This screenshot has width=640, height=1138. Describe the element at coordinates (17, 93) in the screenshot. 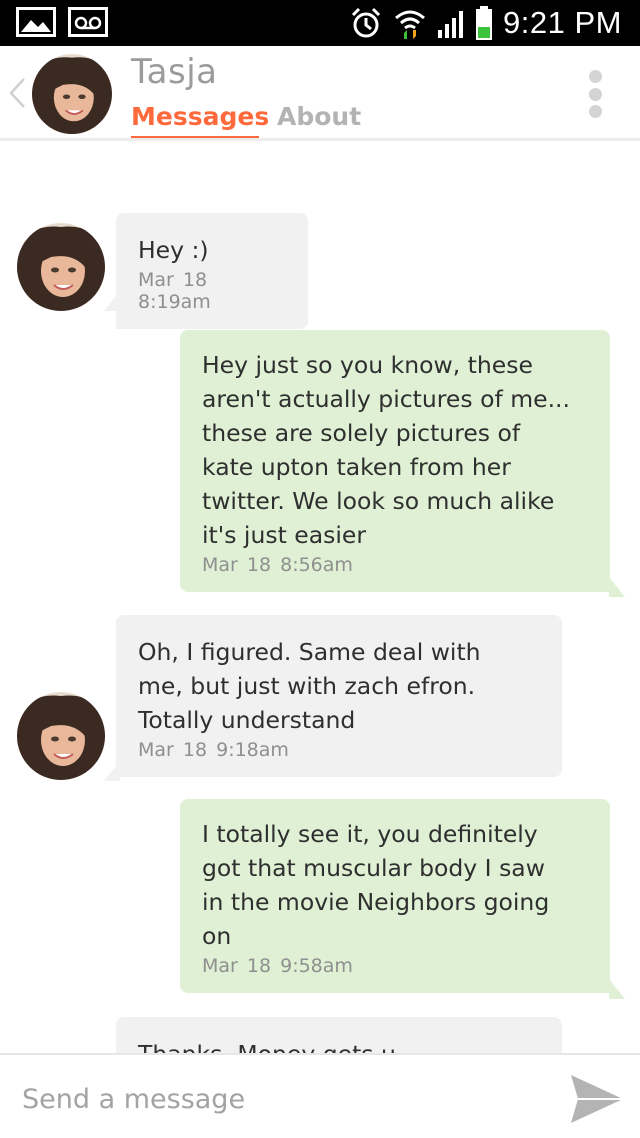

I see `back-chevron-icon` at that location.